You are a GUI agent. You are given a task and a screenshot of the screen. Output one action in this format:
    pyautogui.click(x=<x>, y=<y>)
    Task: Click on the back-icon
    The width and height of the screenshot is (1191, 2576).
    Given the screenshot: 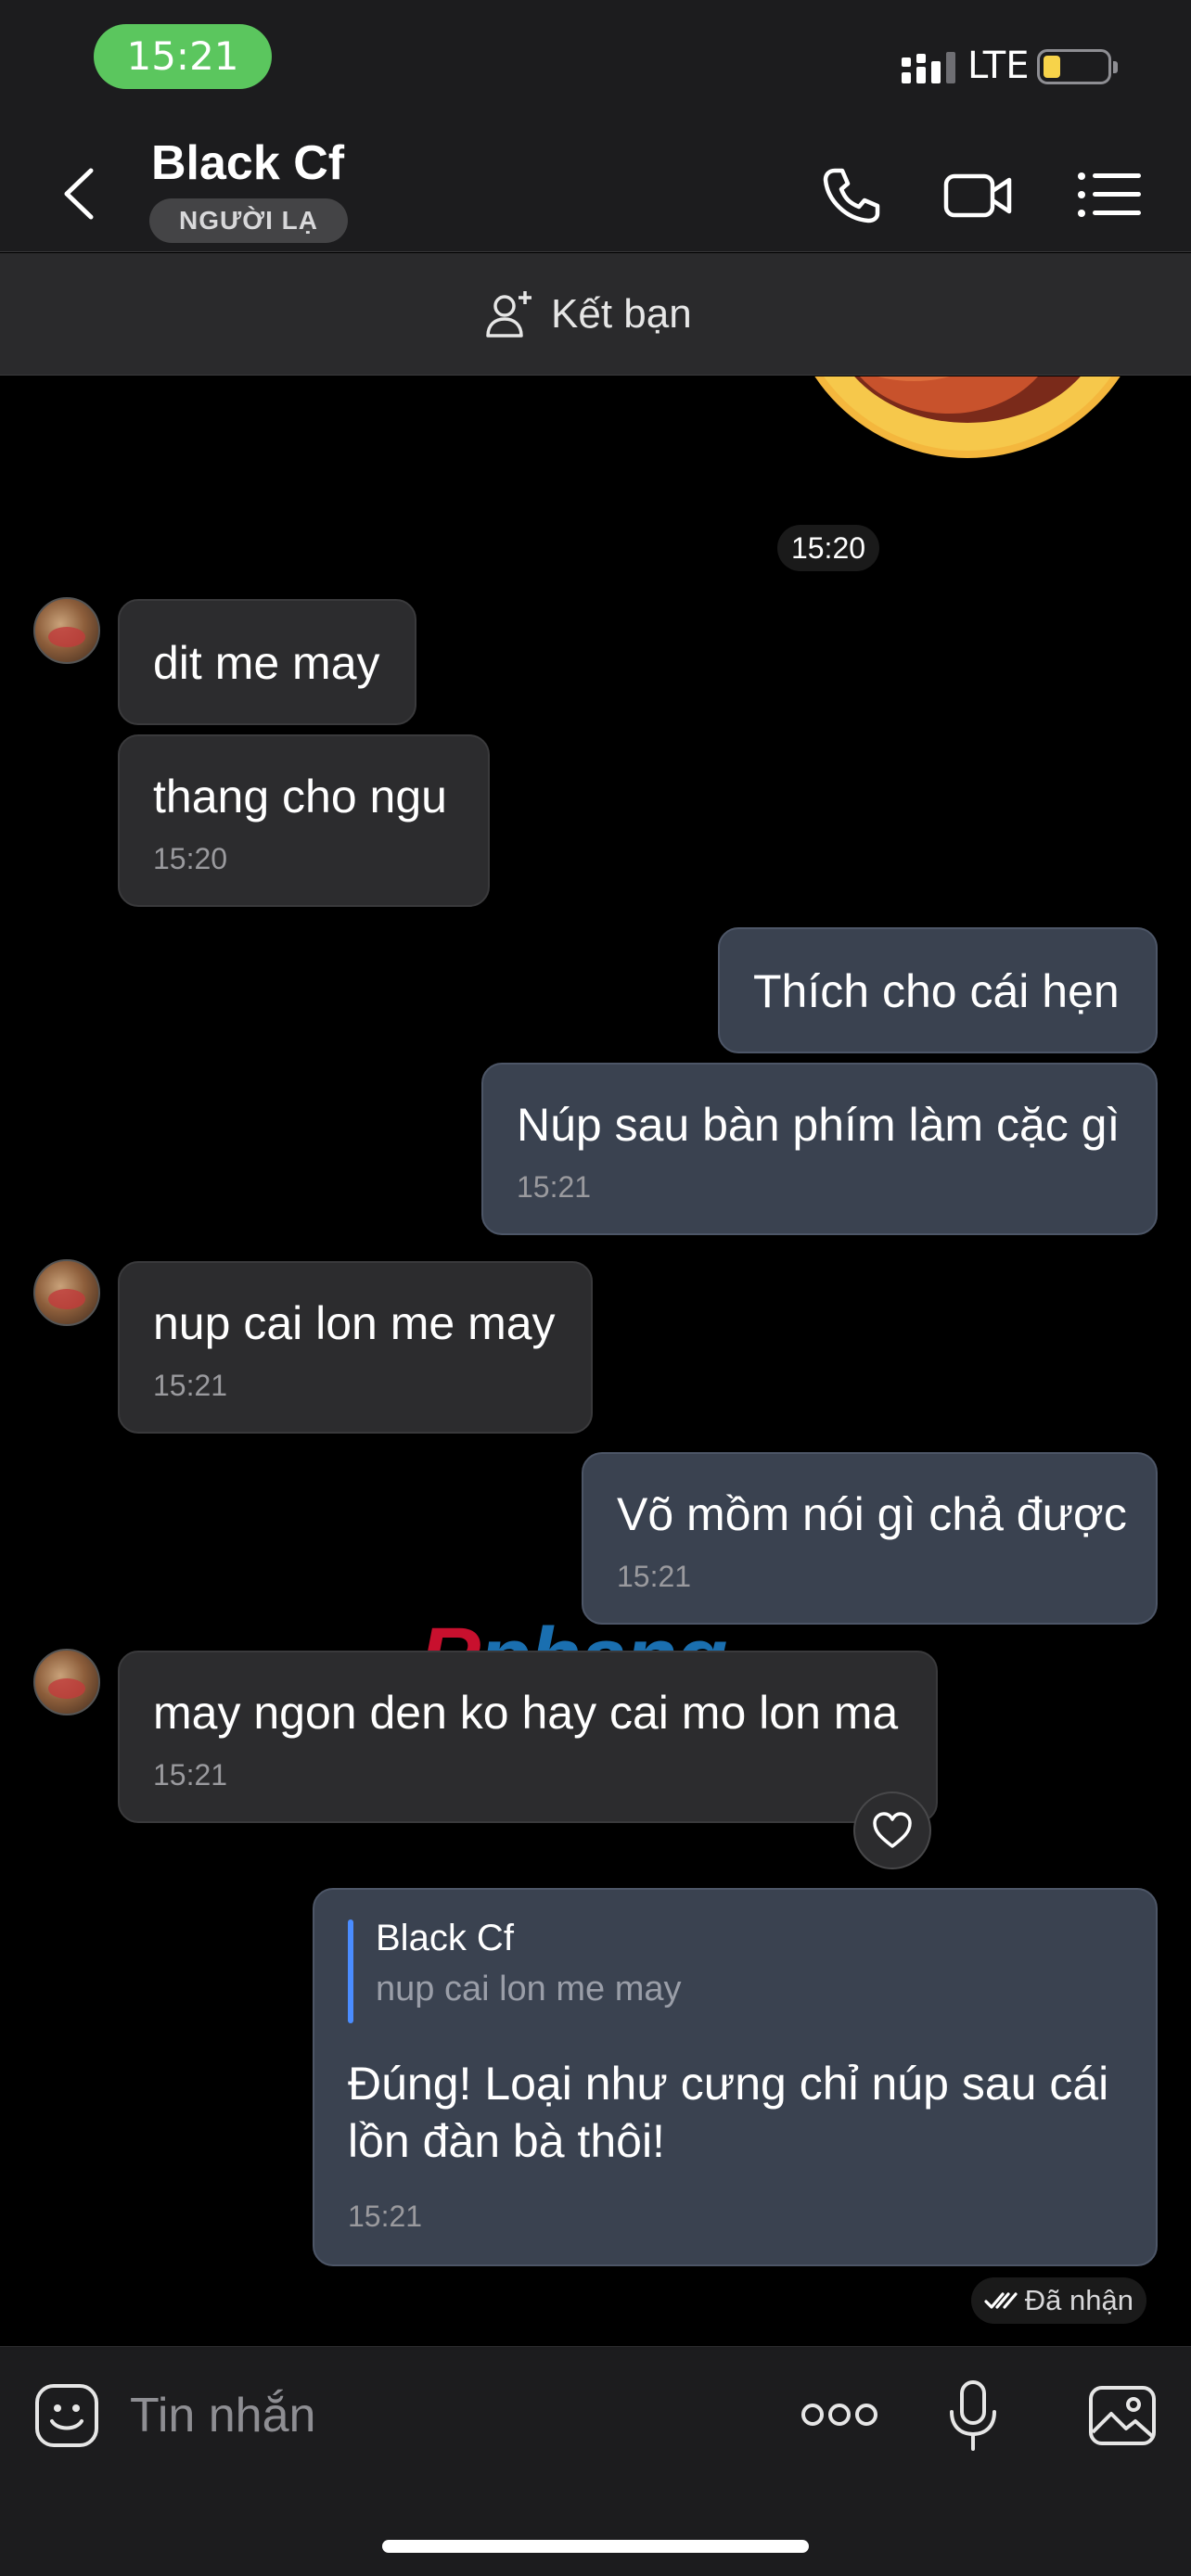 What is the action you would take?
    pyautogui.click(x=79, y=193)
    